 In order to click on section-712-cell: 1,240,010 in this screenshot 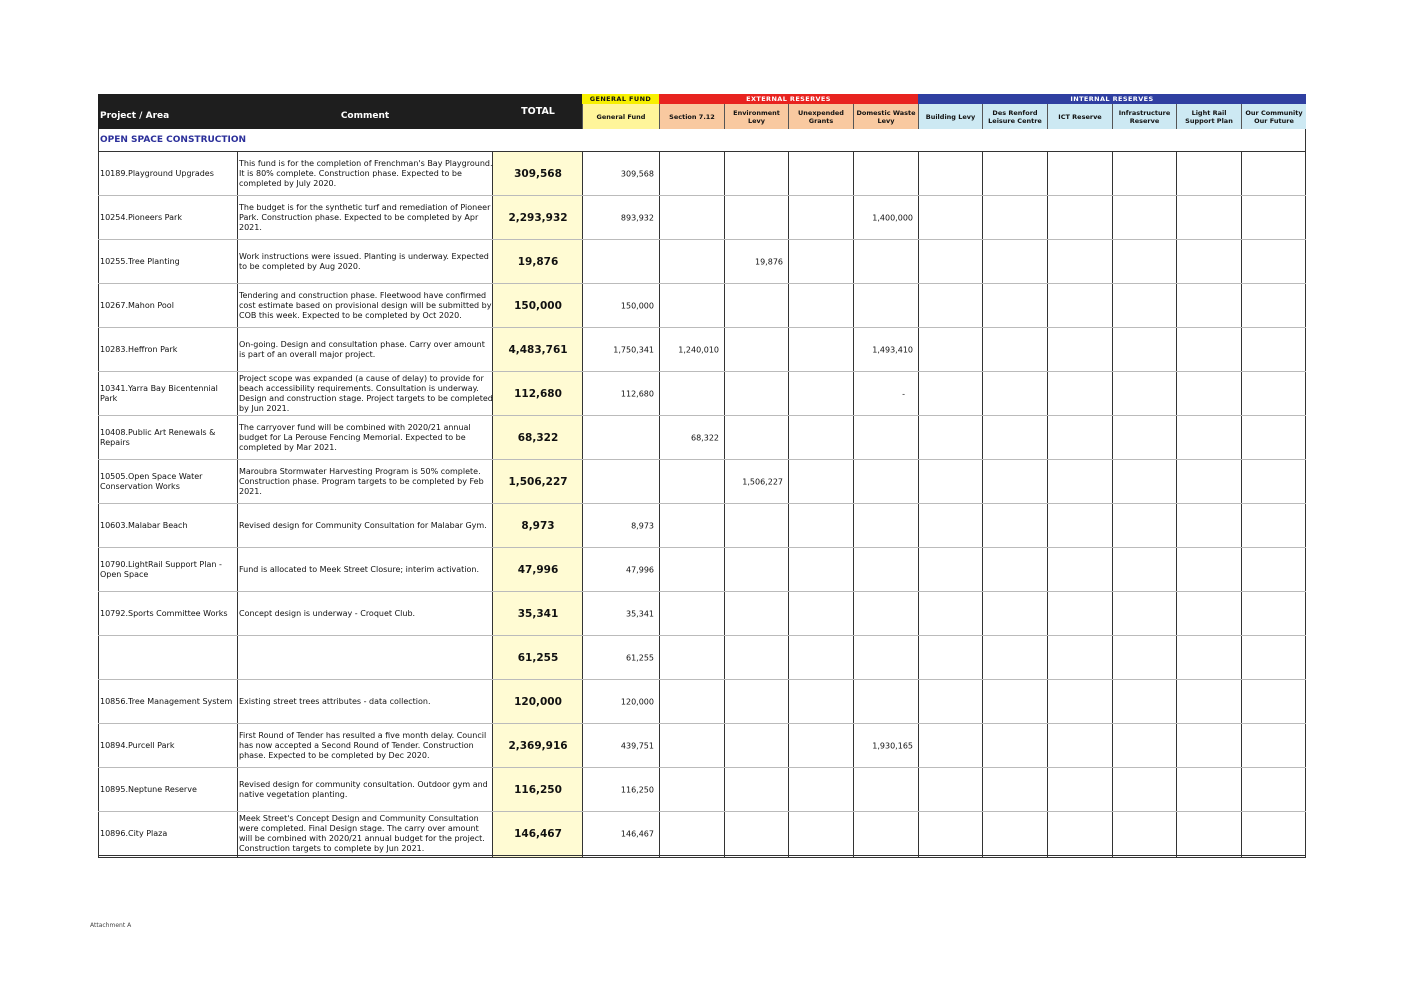, I will do `click(698, 349)`.